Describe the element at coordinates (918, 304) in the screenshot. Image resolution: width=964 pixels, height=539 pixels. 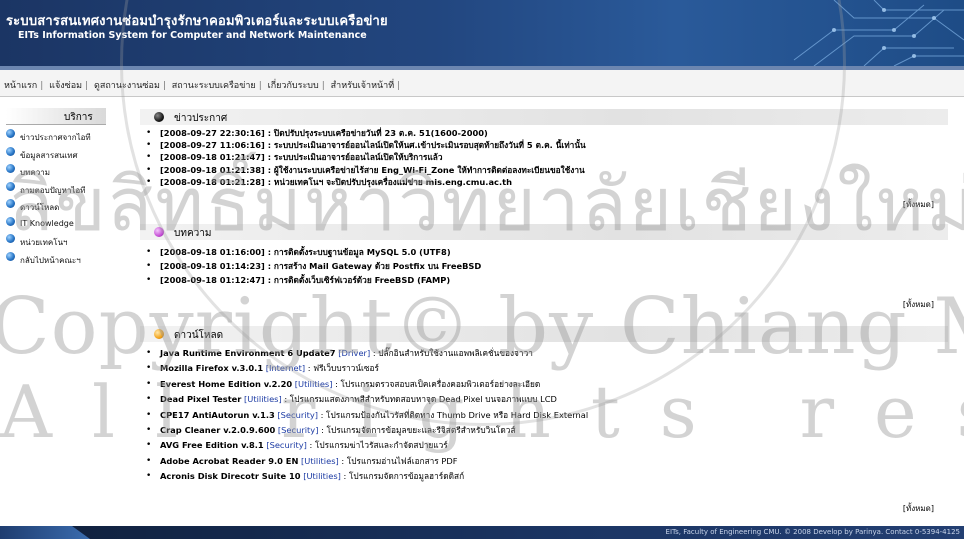
I see `articles-more-link: [ทั้งหมด]` at that location.